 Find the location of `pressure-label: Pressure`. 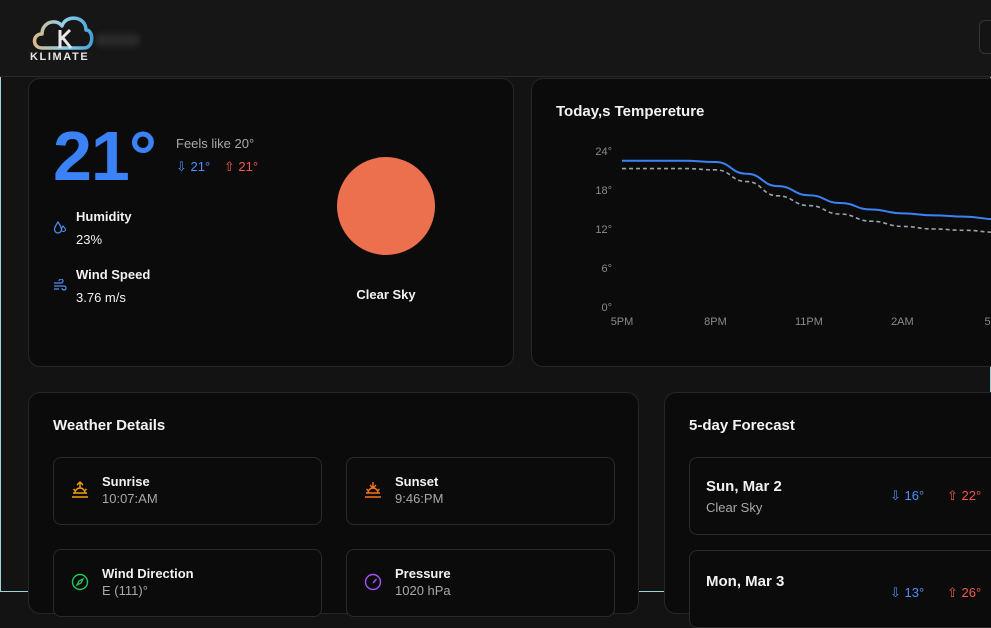

pressure-label: Pressure is located at coordinates (423, 573).